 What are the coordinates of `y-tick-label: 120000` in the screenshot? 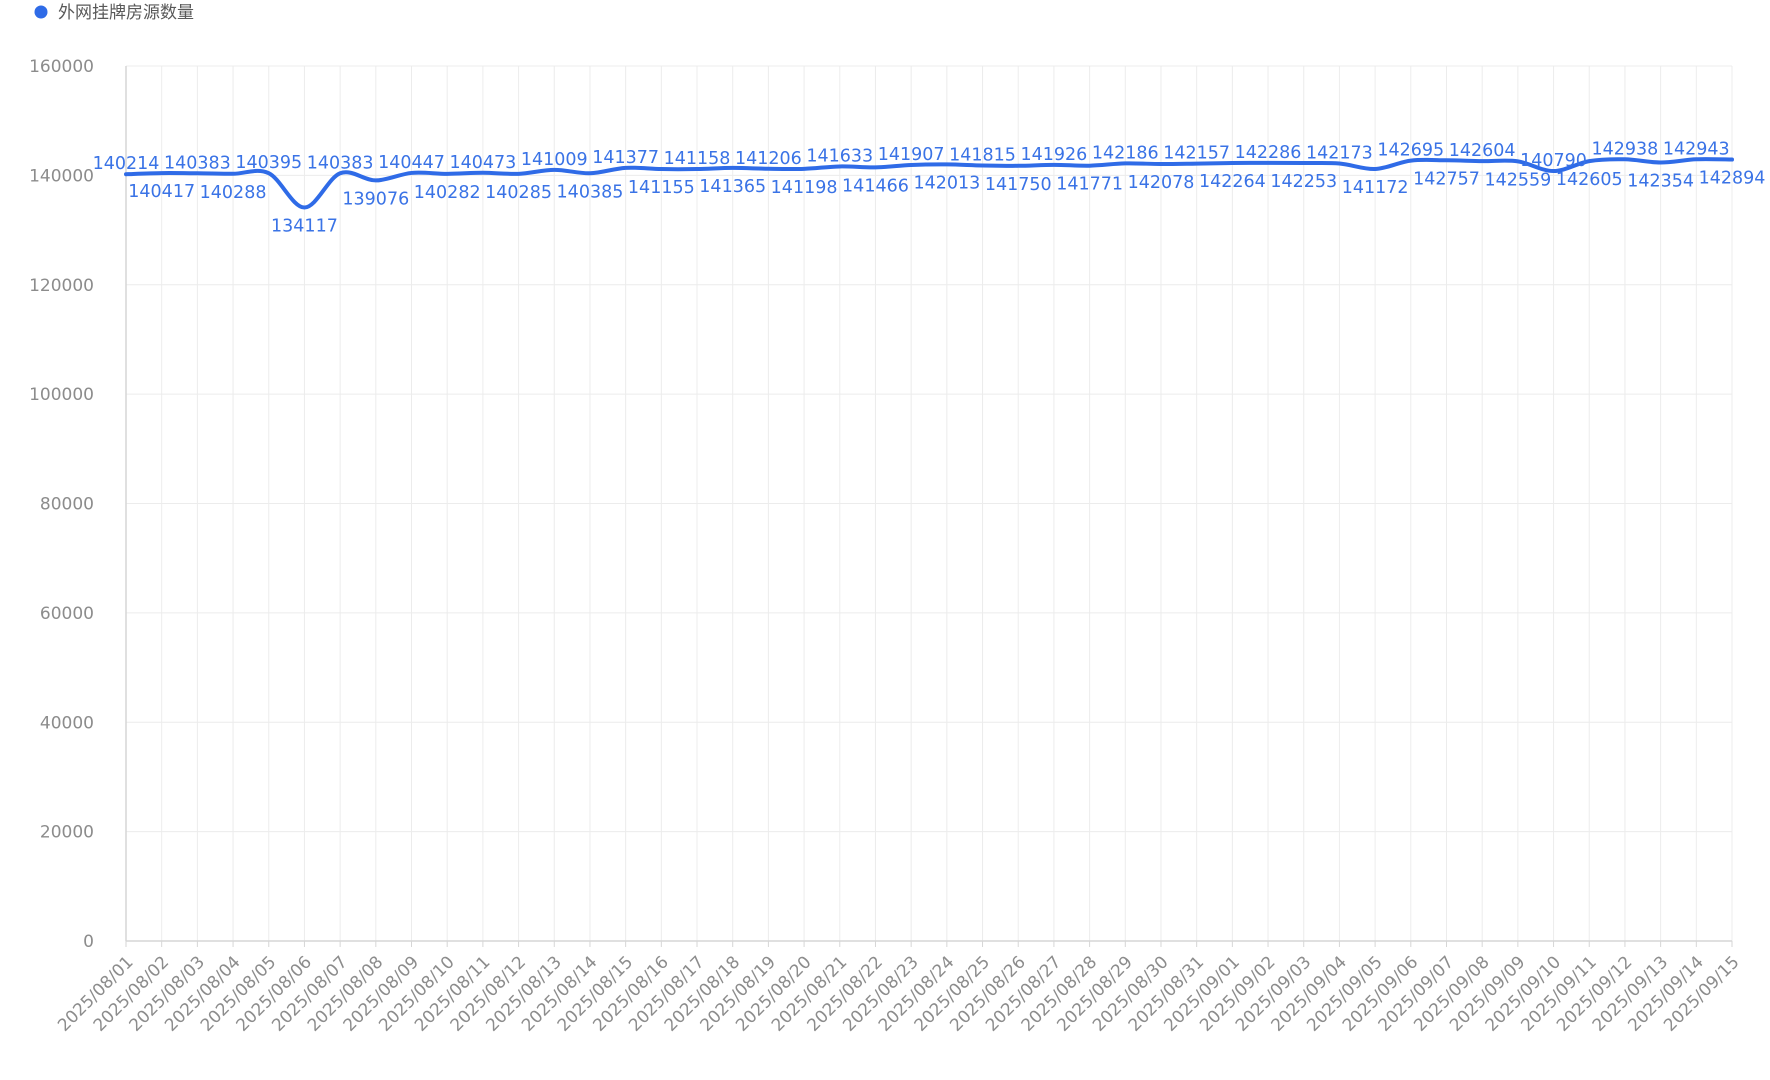 It's located at (61, 286).